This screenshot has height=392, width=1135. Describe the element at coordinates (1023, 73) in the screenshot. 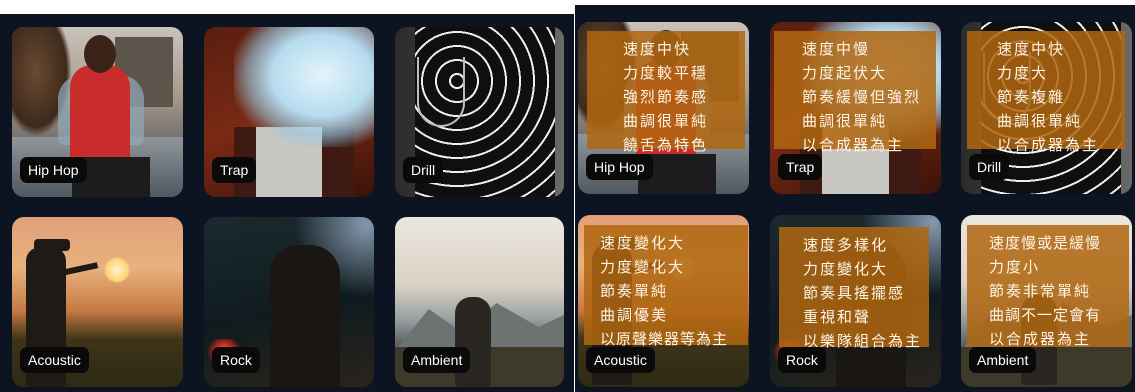

I see `trait-line: 力度大` at that location.